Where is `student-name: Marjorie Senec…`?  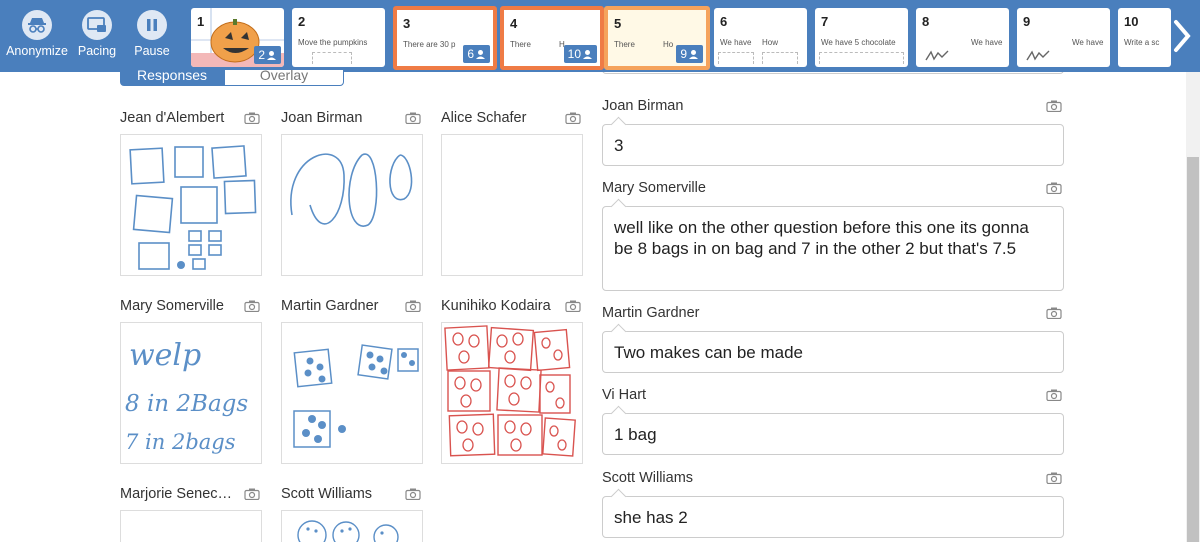
student-name: Marjorie Senec… is located at coordinates (176, 494).